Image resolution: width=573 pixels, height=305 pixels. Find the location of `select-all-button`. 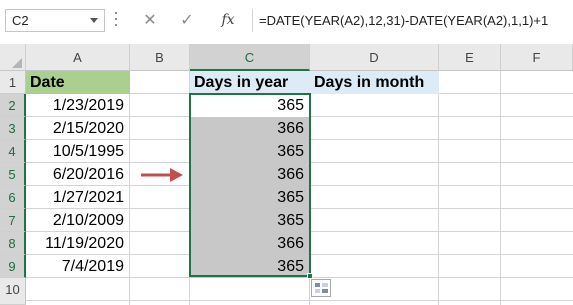

select-all-button is located at coordinates (13, 57).